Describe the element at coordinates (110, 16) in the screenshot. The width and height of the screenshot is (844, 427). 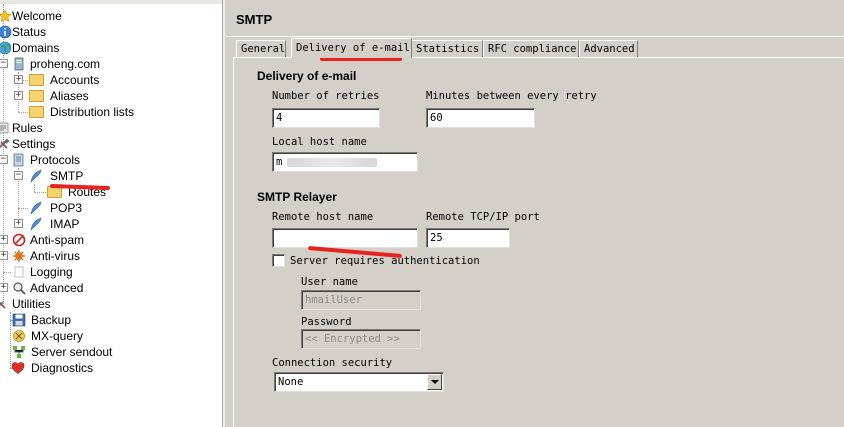
I see `tree-item-welcome: Welcome` at that location.